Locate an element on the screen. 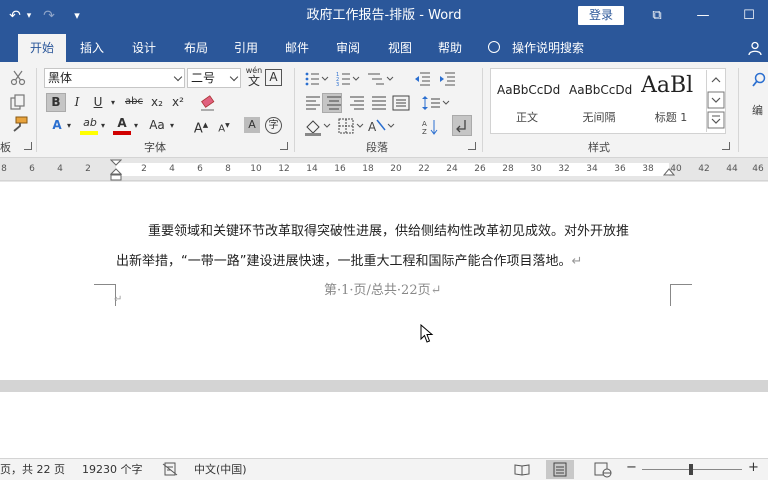 The height and width of the screenshot is (480, 768). enclose-characters-button: 字 is located at coordinates (273, 125).